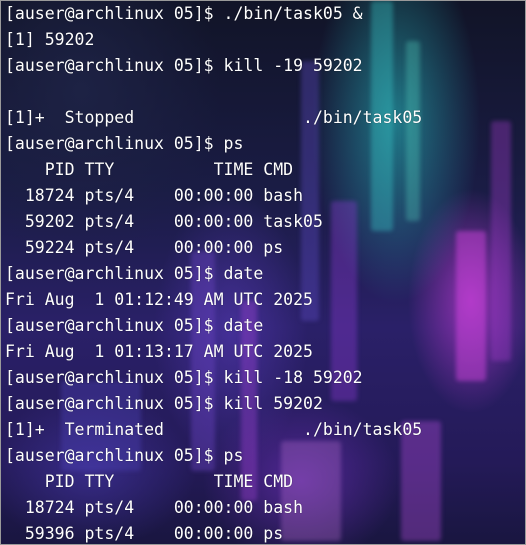 This screenshot has width=526, height=545. What do you see at coordinates (184, 13) in the screenshot?
I see `terminal-line-1: [auser@archlinux 05]$ ./bin/task05 &` at bounding box center [184, 13].